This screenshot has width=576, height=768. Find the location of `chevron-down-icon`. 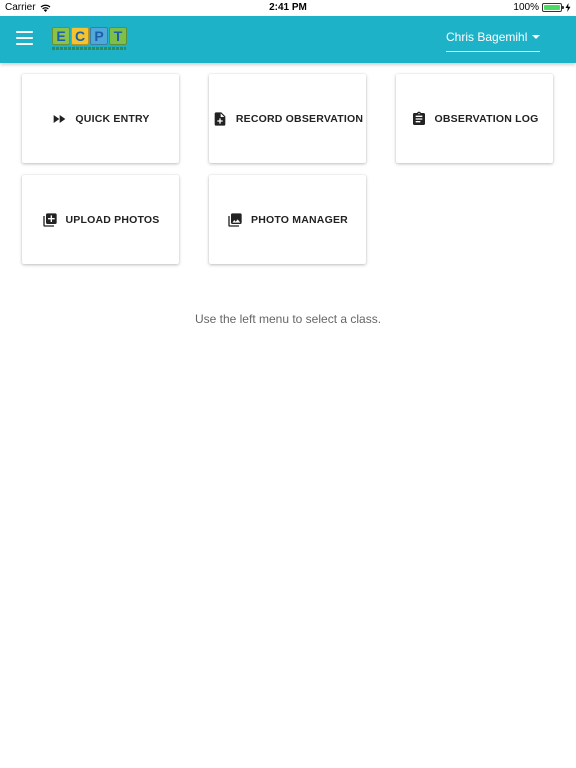

chevron-down-icon is located at coordinates (536, 37).